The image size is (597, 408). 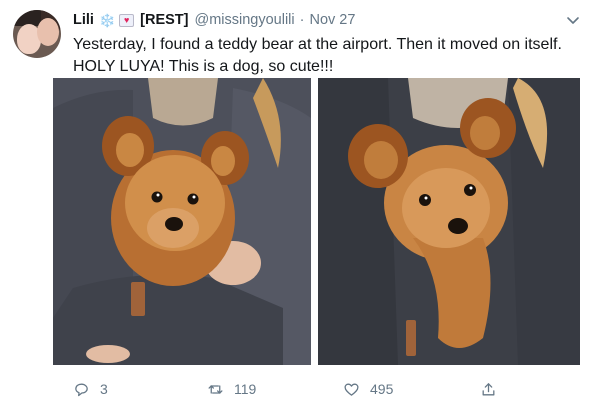 I want to click on retweet-icon, so click(x=215, y=389).